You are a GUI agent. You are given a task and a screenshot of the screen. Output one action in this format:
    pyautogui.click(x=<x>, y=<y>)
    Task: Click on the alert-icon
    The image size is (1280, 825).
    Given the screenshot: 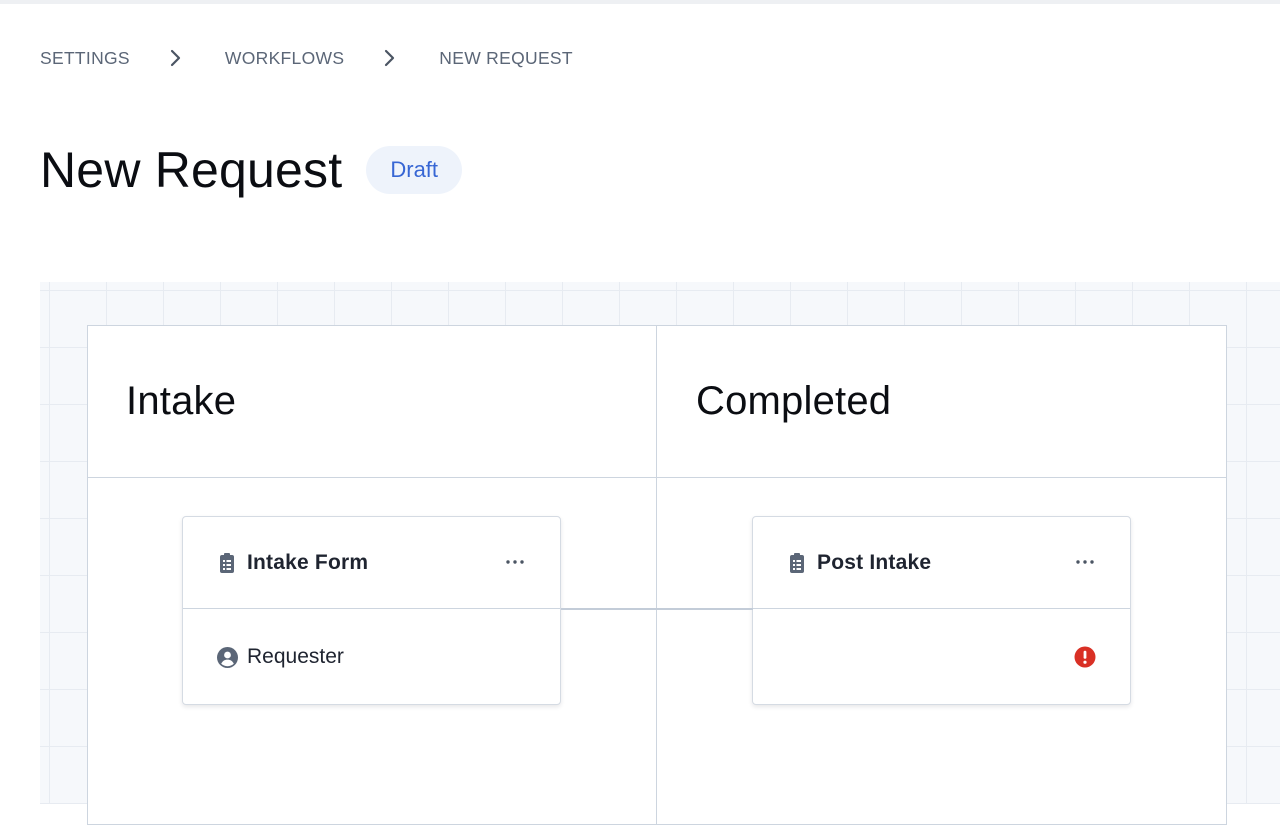 What is the action you would take?
    pyautogui.click(x=1085, y=657)
    